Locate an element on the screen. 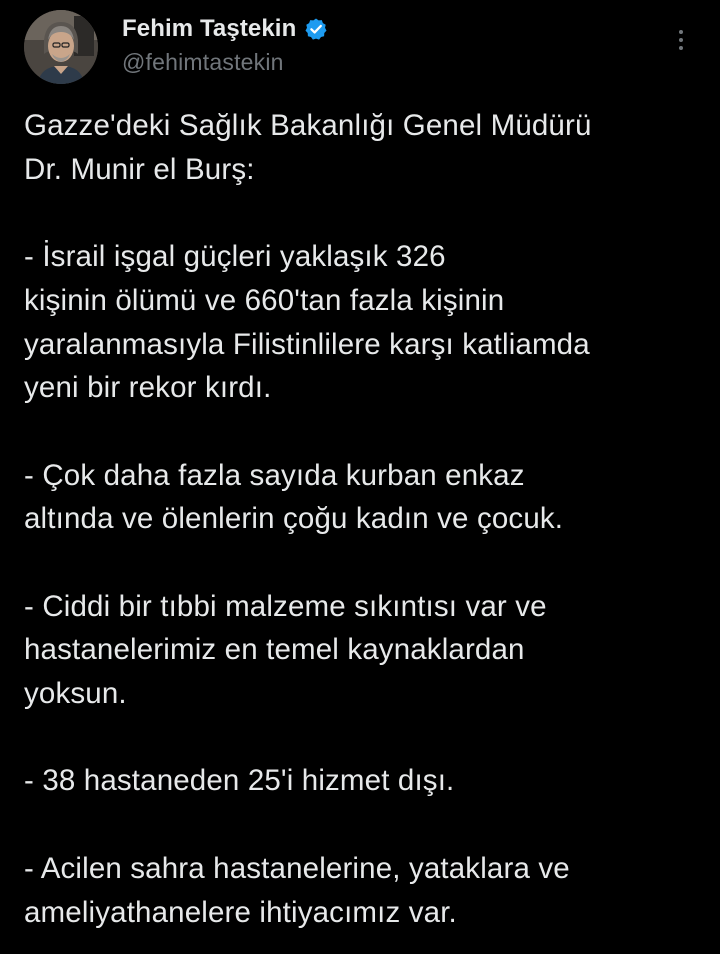 This screenshot has height=954, width=720. author-display-name: Fehim Taştekin is located at coordinates (209, 29).